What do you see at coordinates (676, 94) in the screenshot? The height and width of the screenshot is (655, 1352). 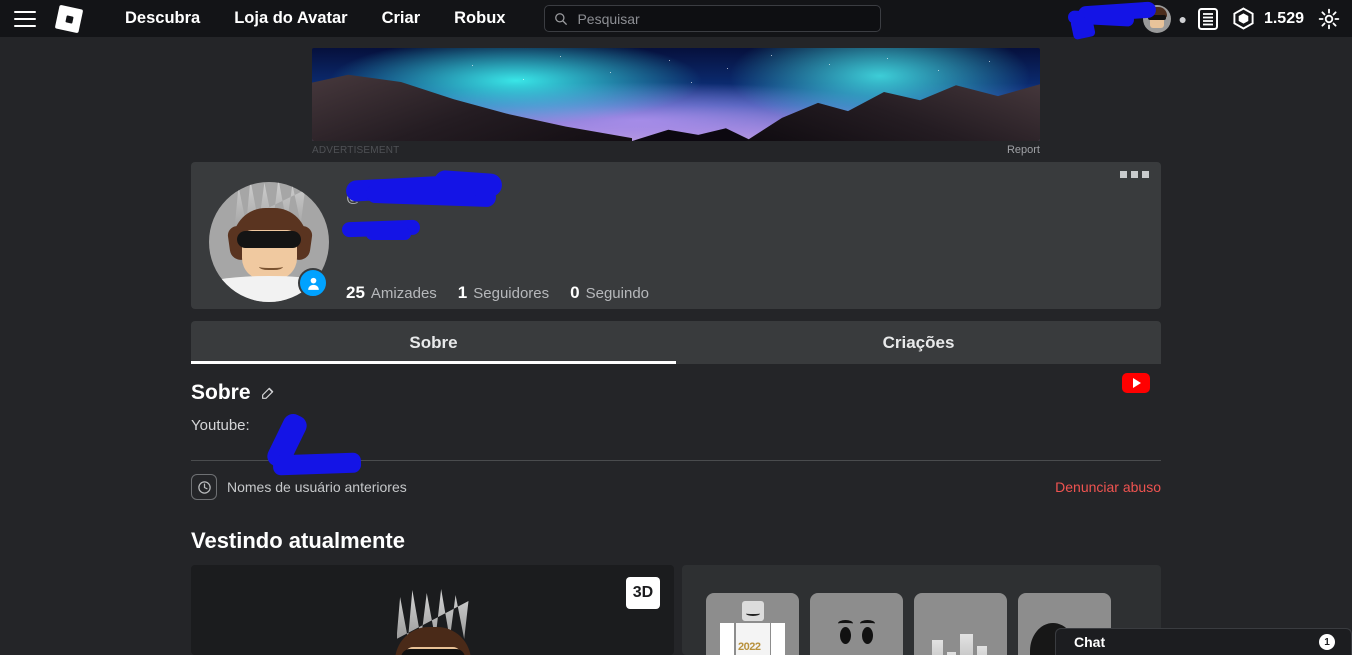 I see `advertisement-banner` at bounding box center [676, 94].